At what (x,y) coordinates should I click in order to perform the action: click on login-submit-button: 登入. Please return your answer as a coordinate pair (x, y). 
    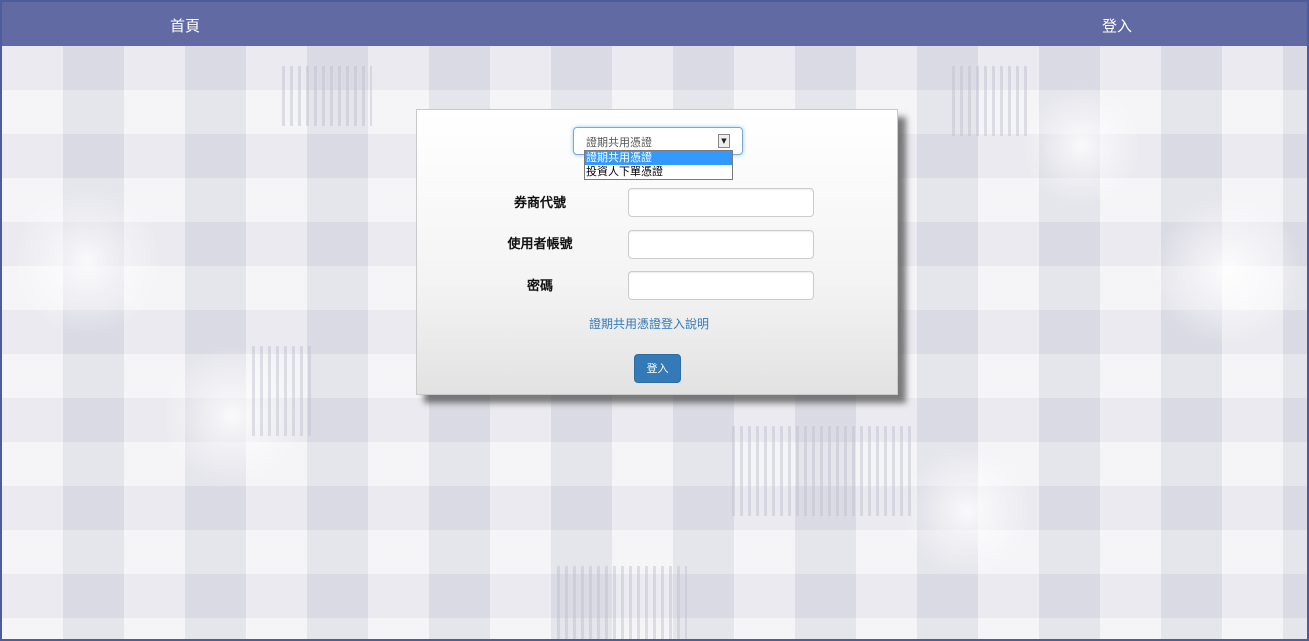
    Looking at the image, I should click on (657, 368).